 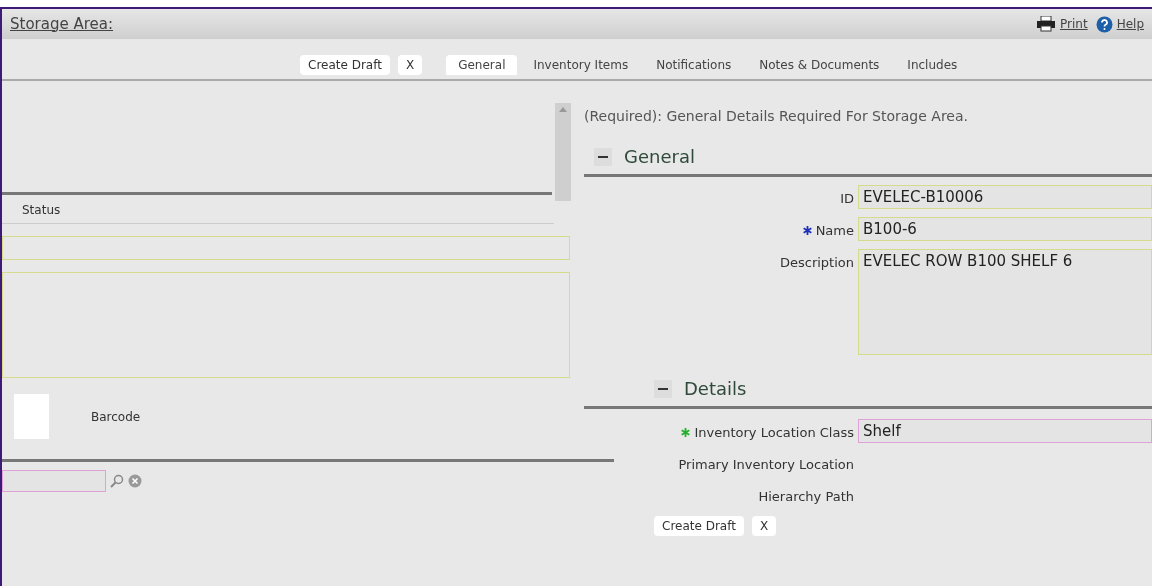 What do you see at coordinates (1062, 24) in the screenshot?
I see `print-link: Print` at bounding box center [1062, 24].